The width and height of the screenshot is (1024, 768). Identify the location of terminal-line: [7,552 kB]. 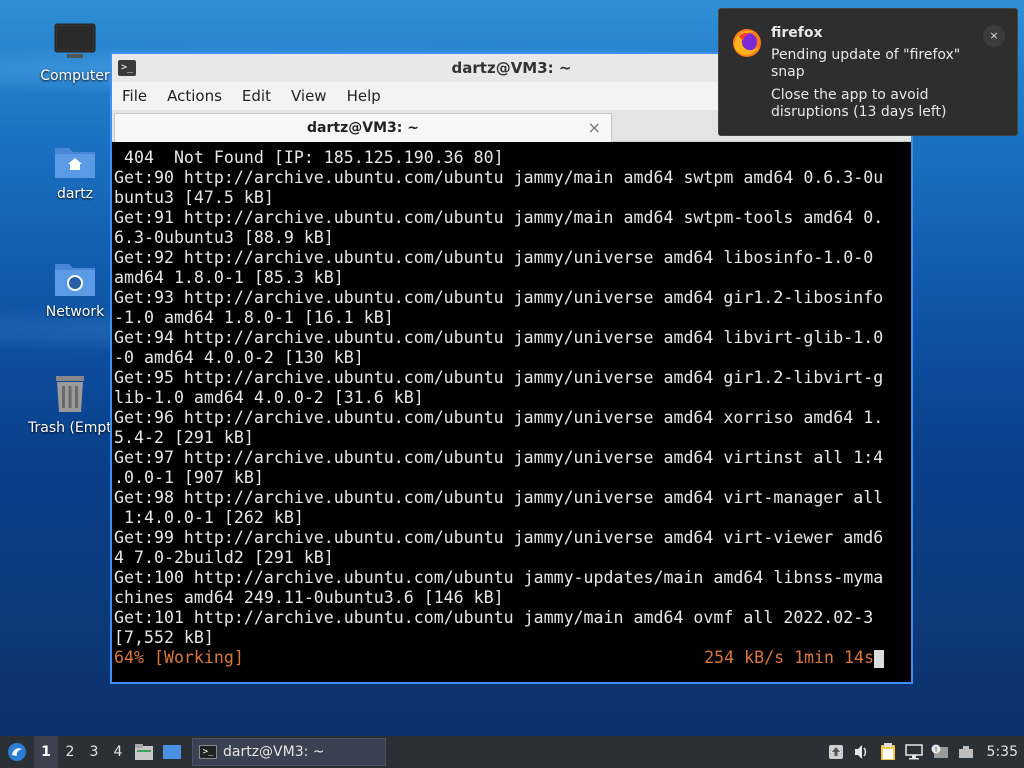
(164, 637).